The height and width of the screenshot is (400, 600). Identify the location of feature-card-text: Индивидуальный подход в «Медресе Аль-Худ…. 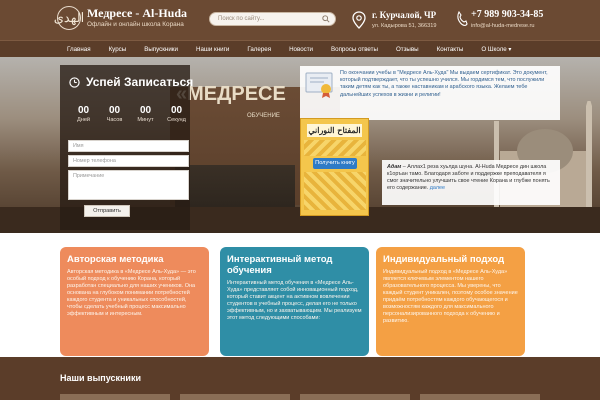
(450, 296).